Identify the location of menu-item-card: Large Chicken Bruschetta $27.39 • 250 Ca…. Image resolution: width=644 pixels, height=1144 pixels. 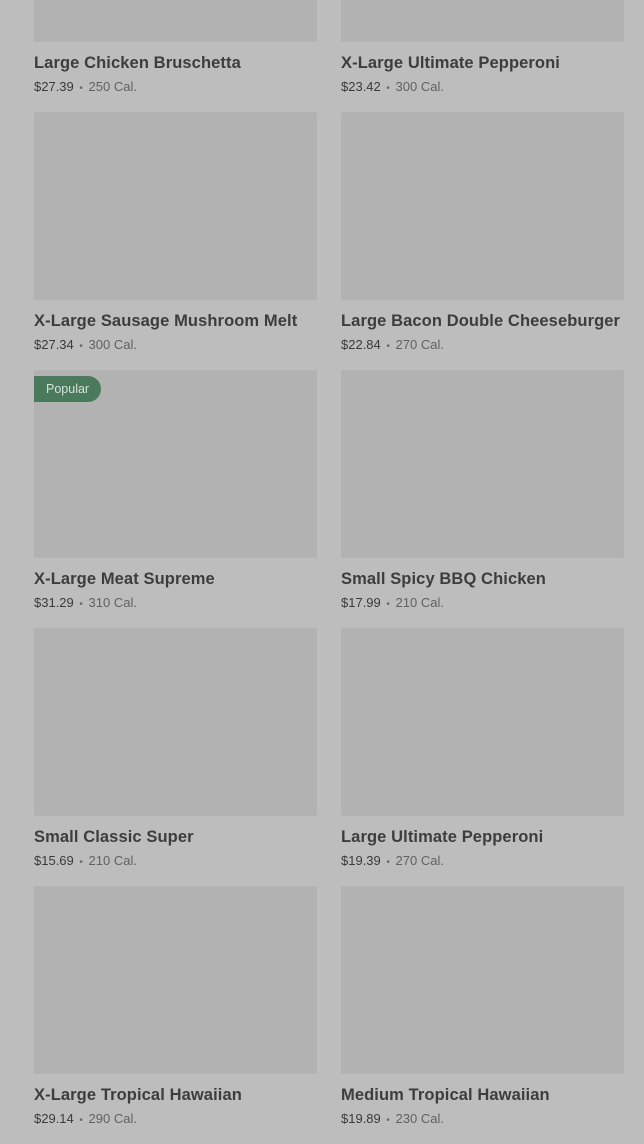
(175, 56).